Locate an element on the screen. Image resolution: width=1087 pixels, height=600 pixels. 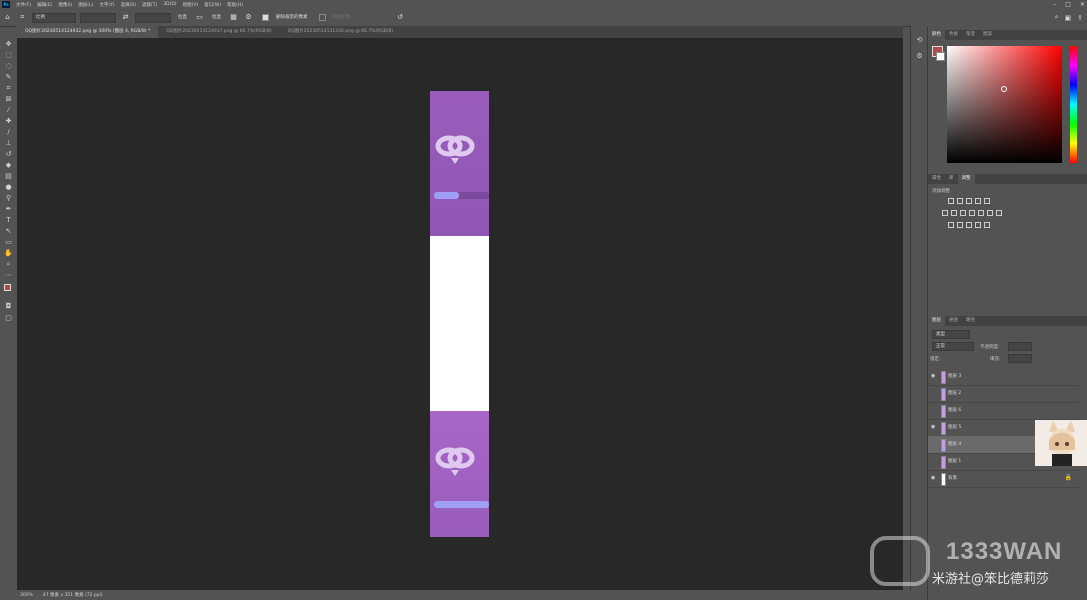
layer-kind-filter: 类型 is located at coordinates (951, 334).